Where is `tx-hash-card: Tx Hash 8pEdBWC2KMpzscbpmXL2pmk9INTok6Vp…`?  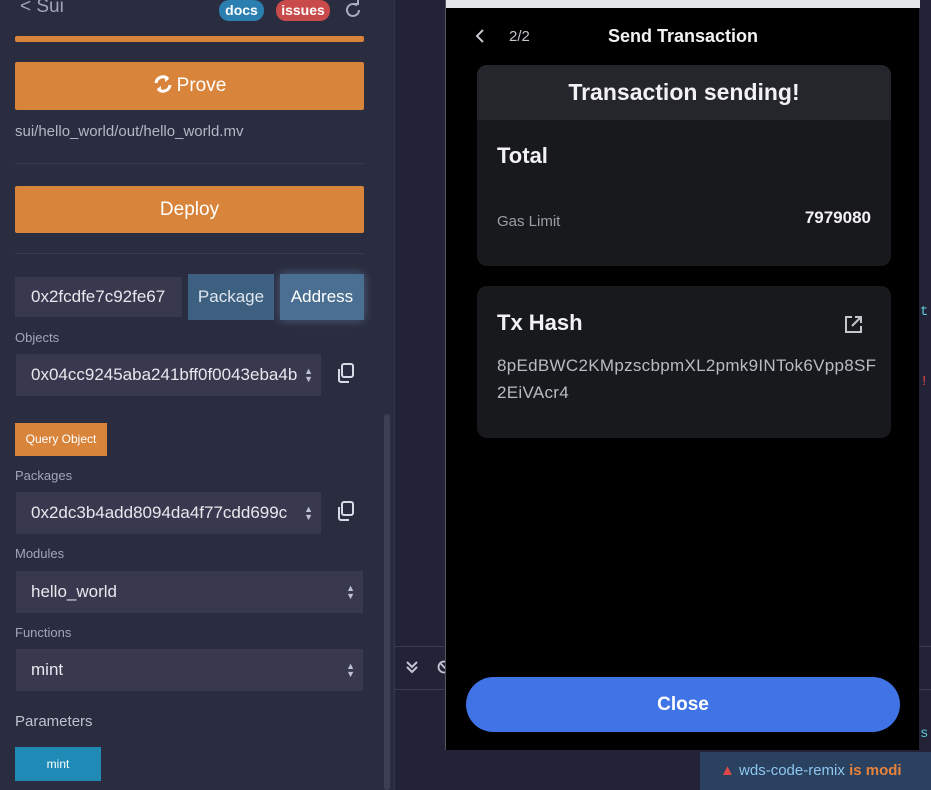
tx-hash-card: Tx Hash 8pEdBWC2KMpzscbpmXL2pmk9INTok6Vp… is located at coordinates (684, 362).